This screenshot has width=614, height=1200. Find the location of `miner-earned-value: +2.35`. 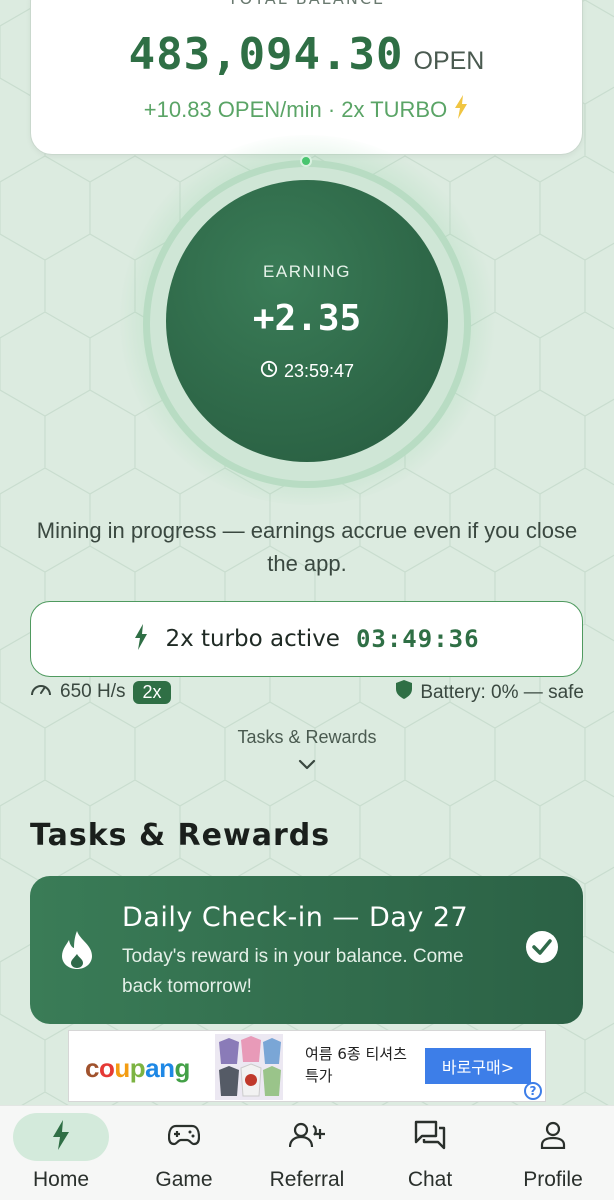

miner-earned-value: +2.35 is located at coordinates (307, 318).